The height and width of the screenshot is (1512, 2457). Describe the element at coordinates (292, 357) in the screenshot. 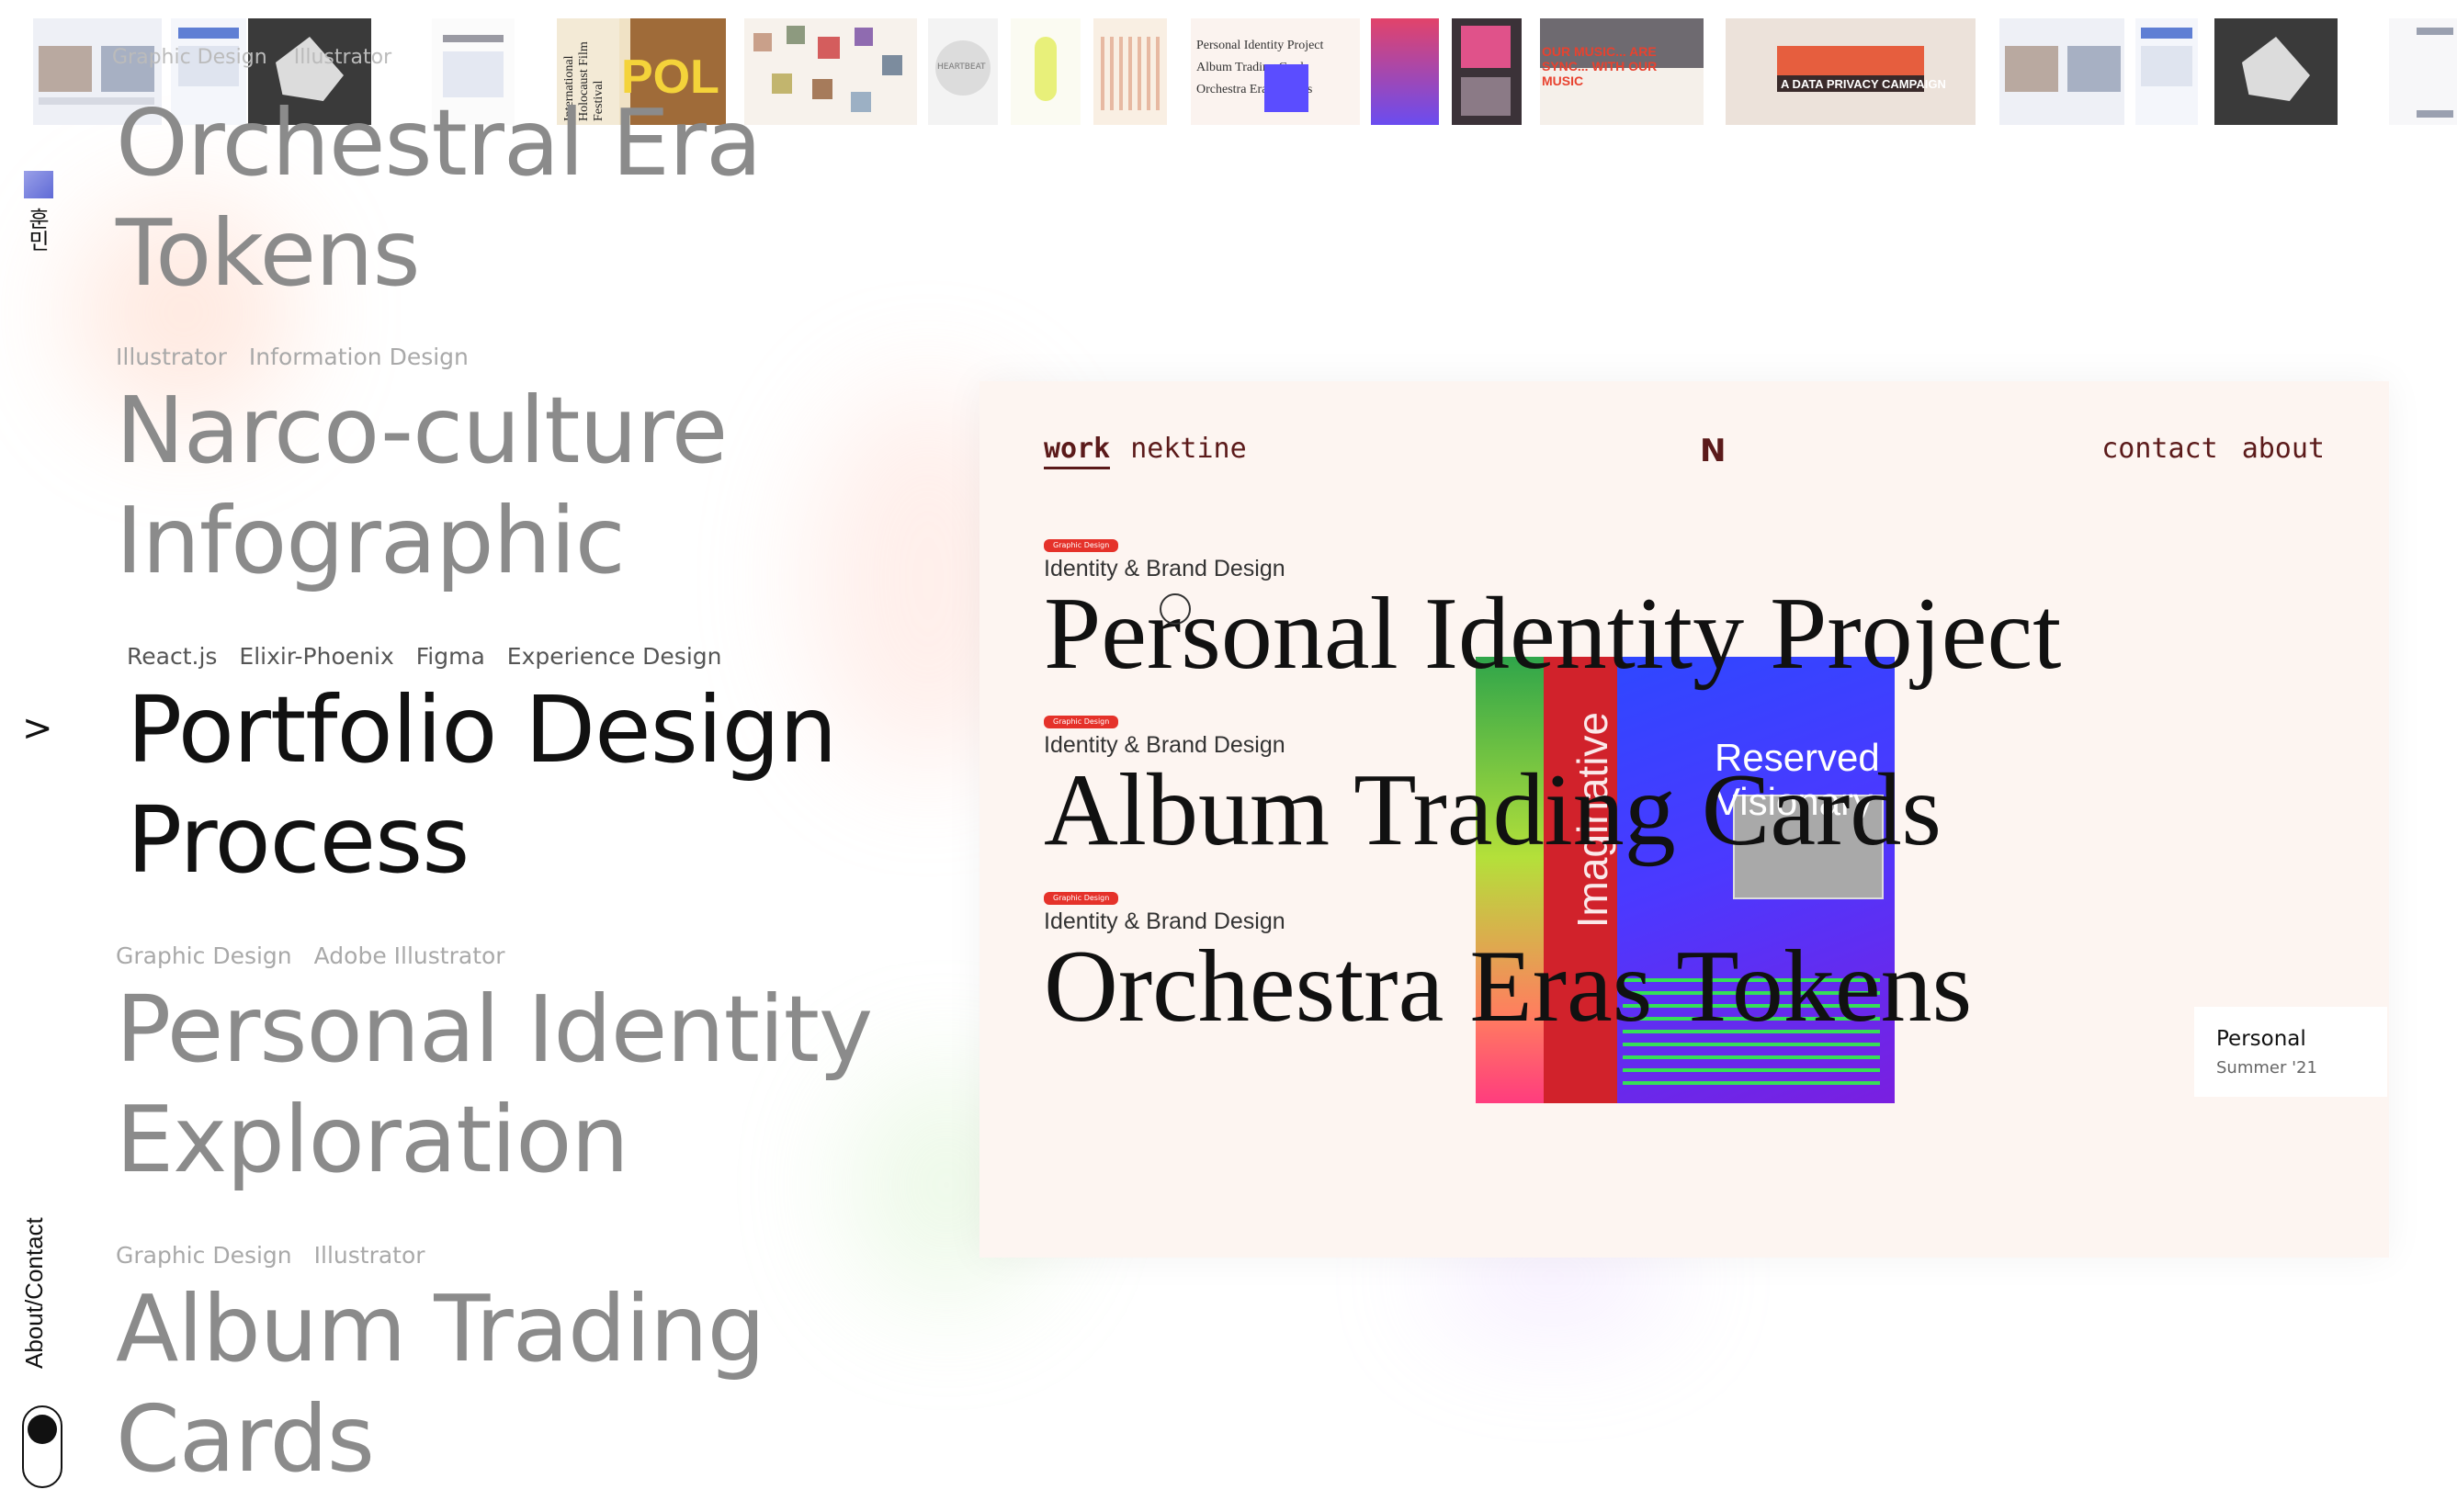

I see `project-tags: Illustrator Information Design` at that location.